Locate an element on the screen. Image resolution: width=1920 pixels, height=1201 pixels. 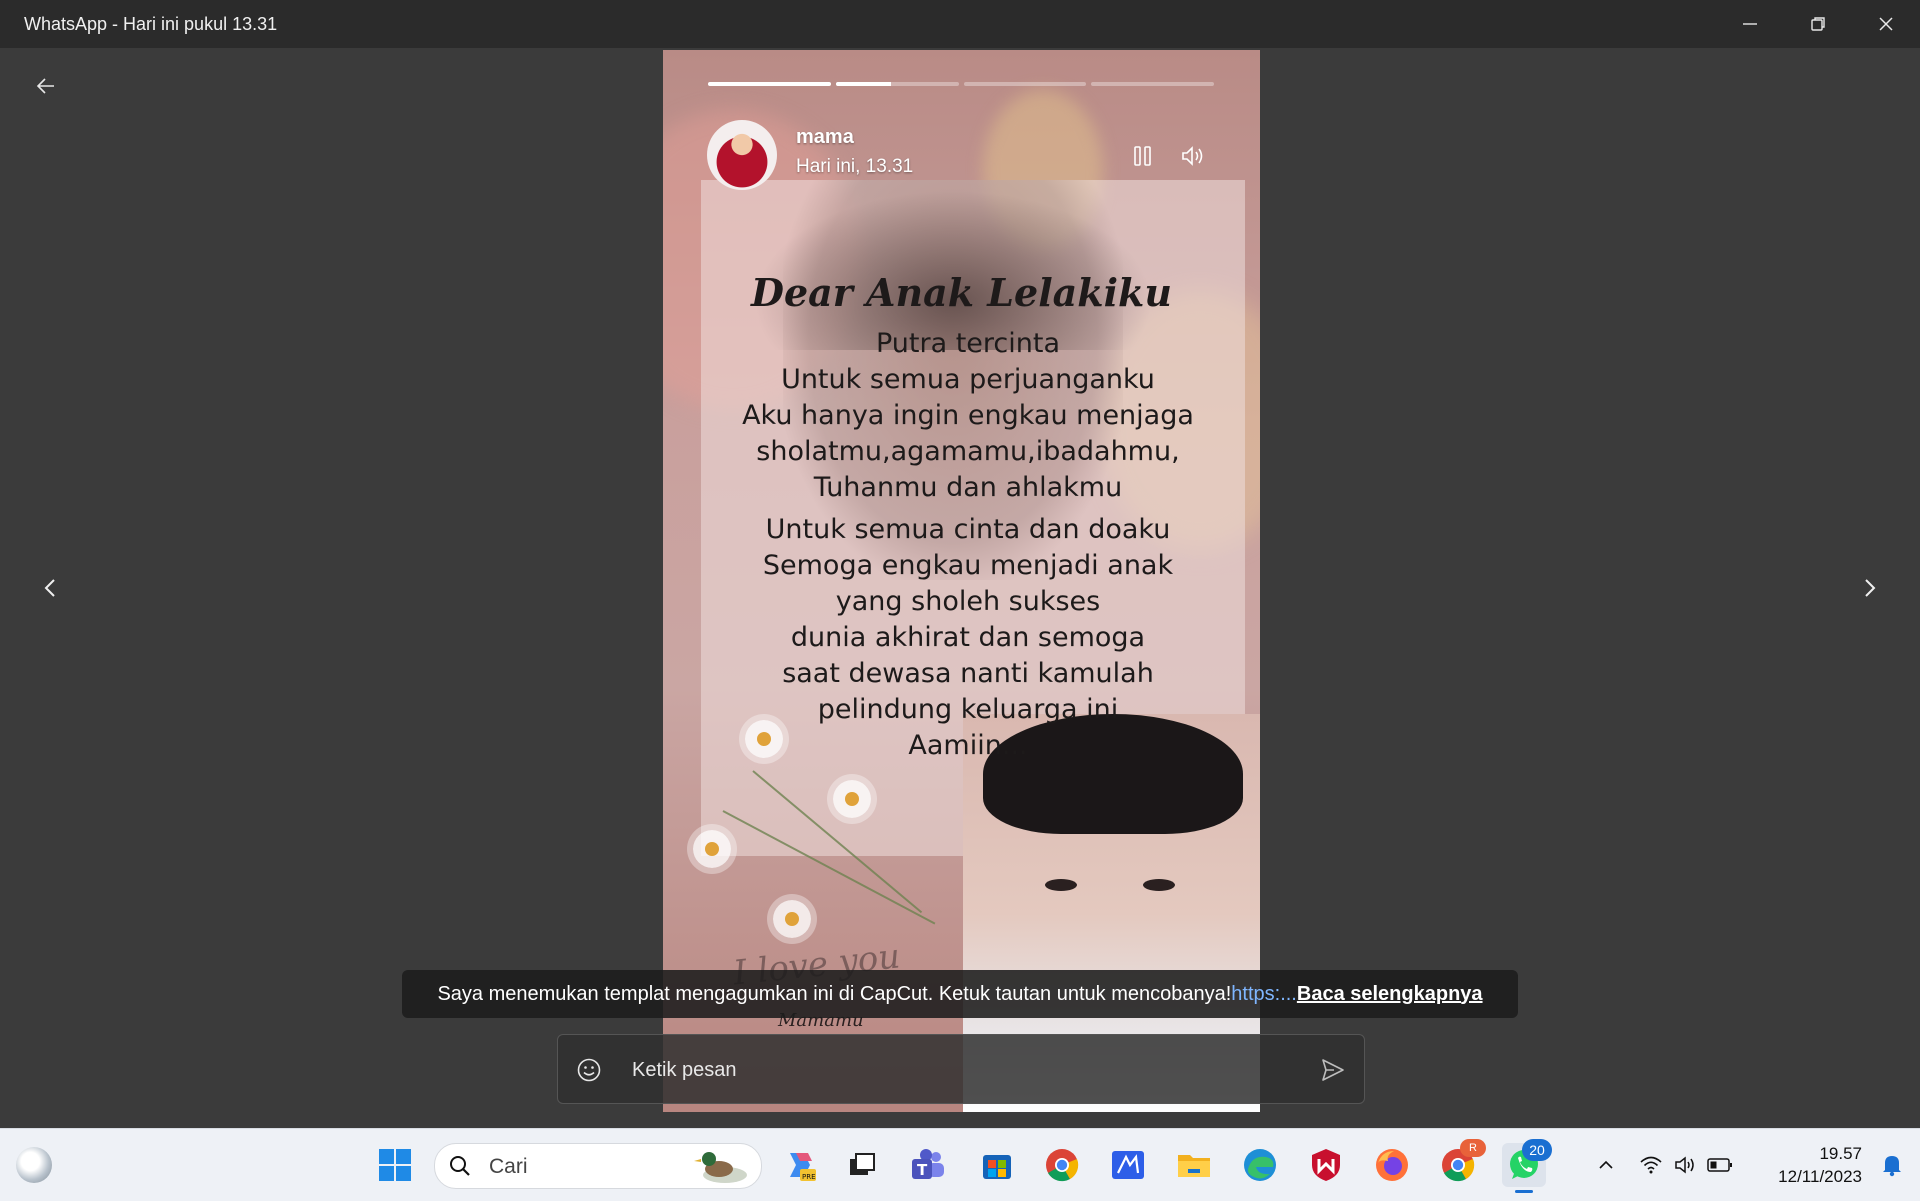
unread-badge: 20 is located at coordinates (1537, 1150).